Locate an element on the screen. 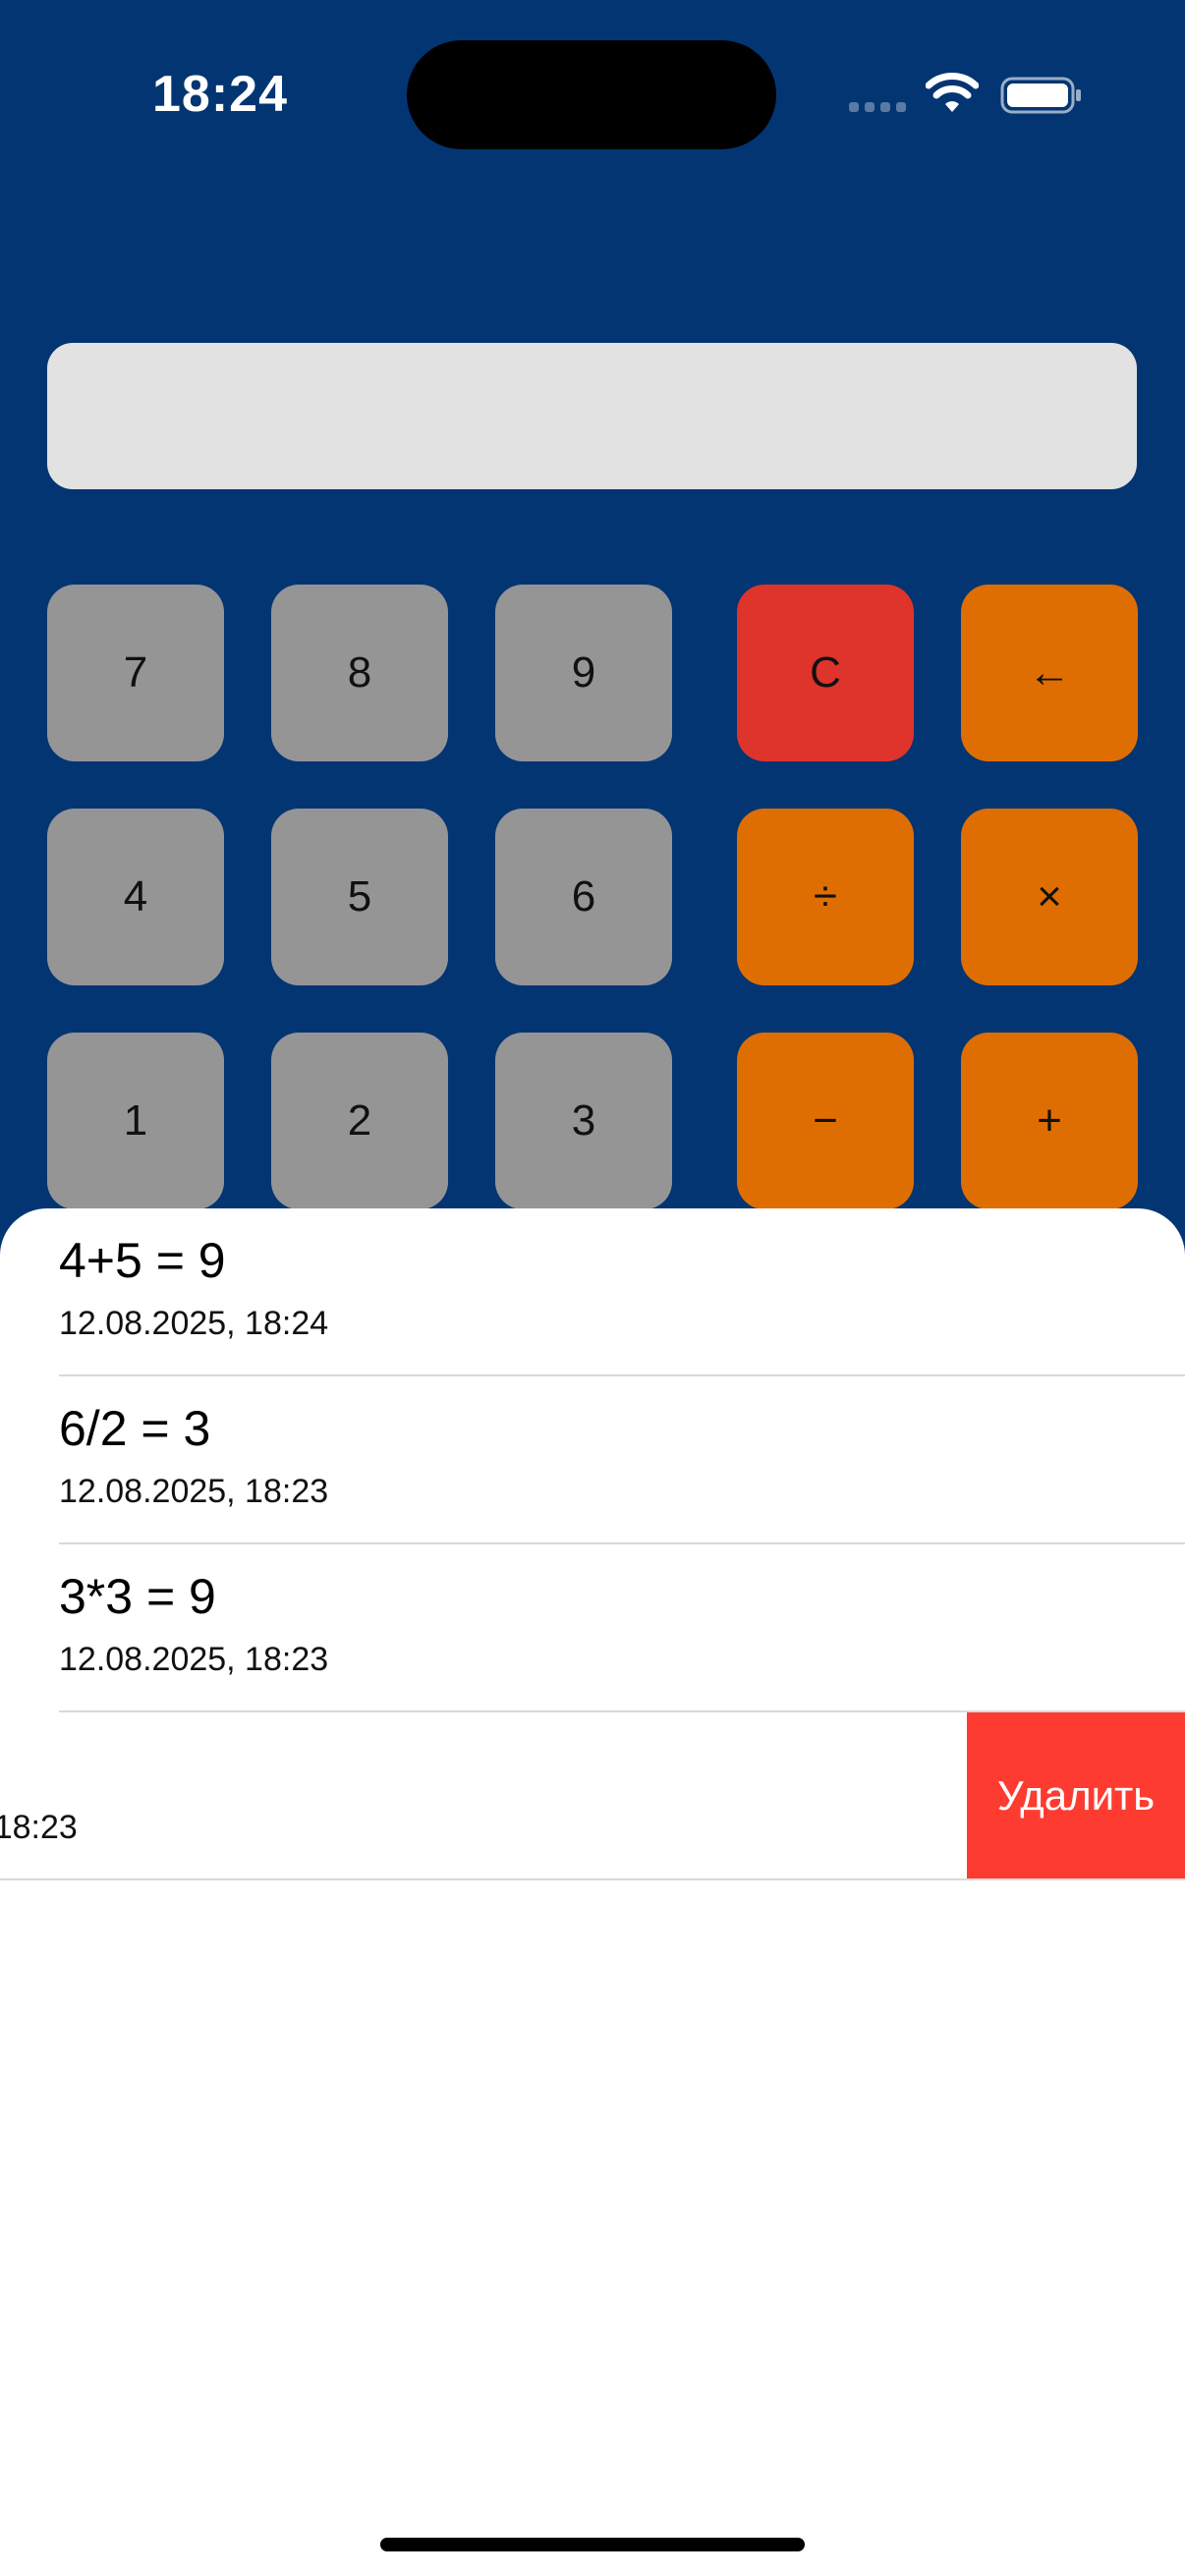 The image size is (1185, 2576). key-5: 5 is located at coordinates (359, 897).